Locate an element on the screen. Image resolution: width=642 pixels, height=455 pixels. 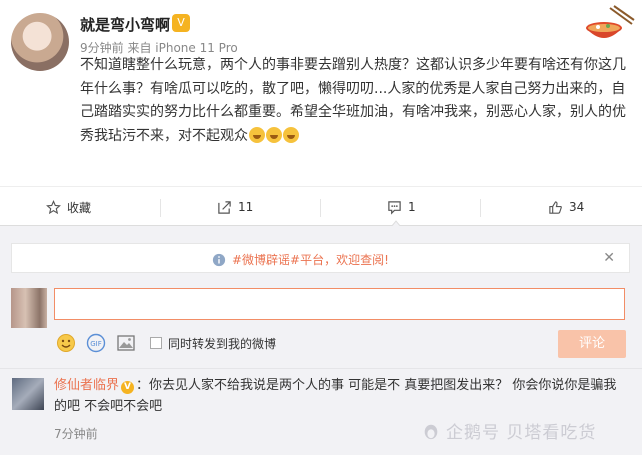
watermark-text: 企鹅号 贝塔看吃货 is located at coordinates (521, 433).